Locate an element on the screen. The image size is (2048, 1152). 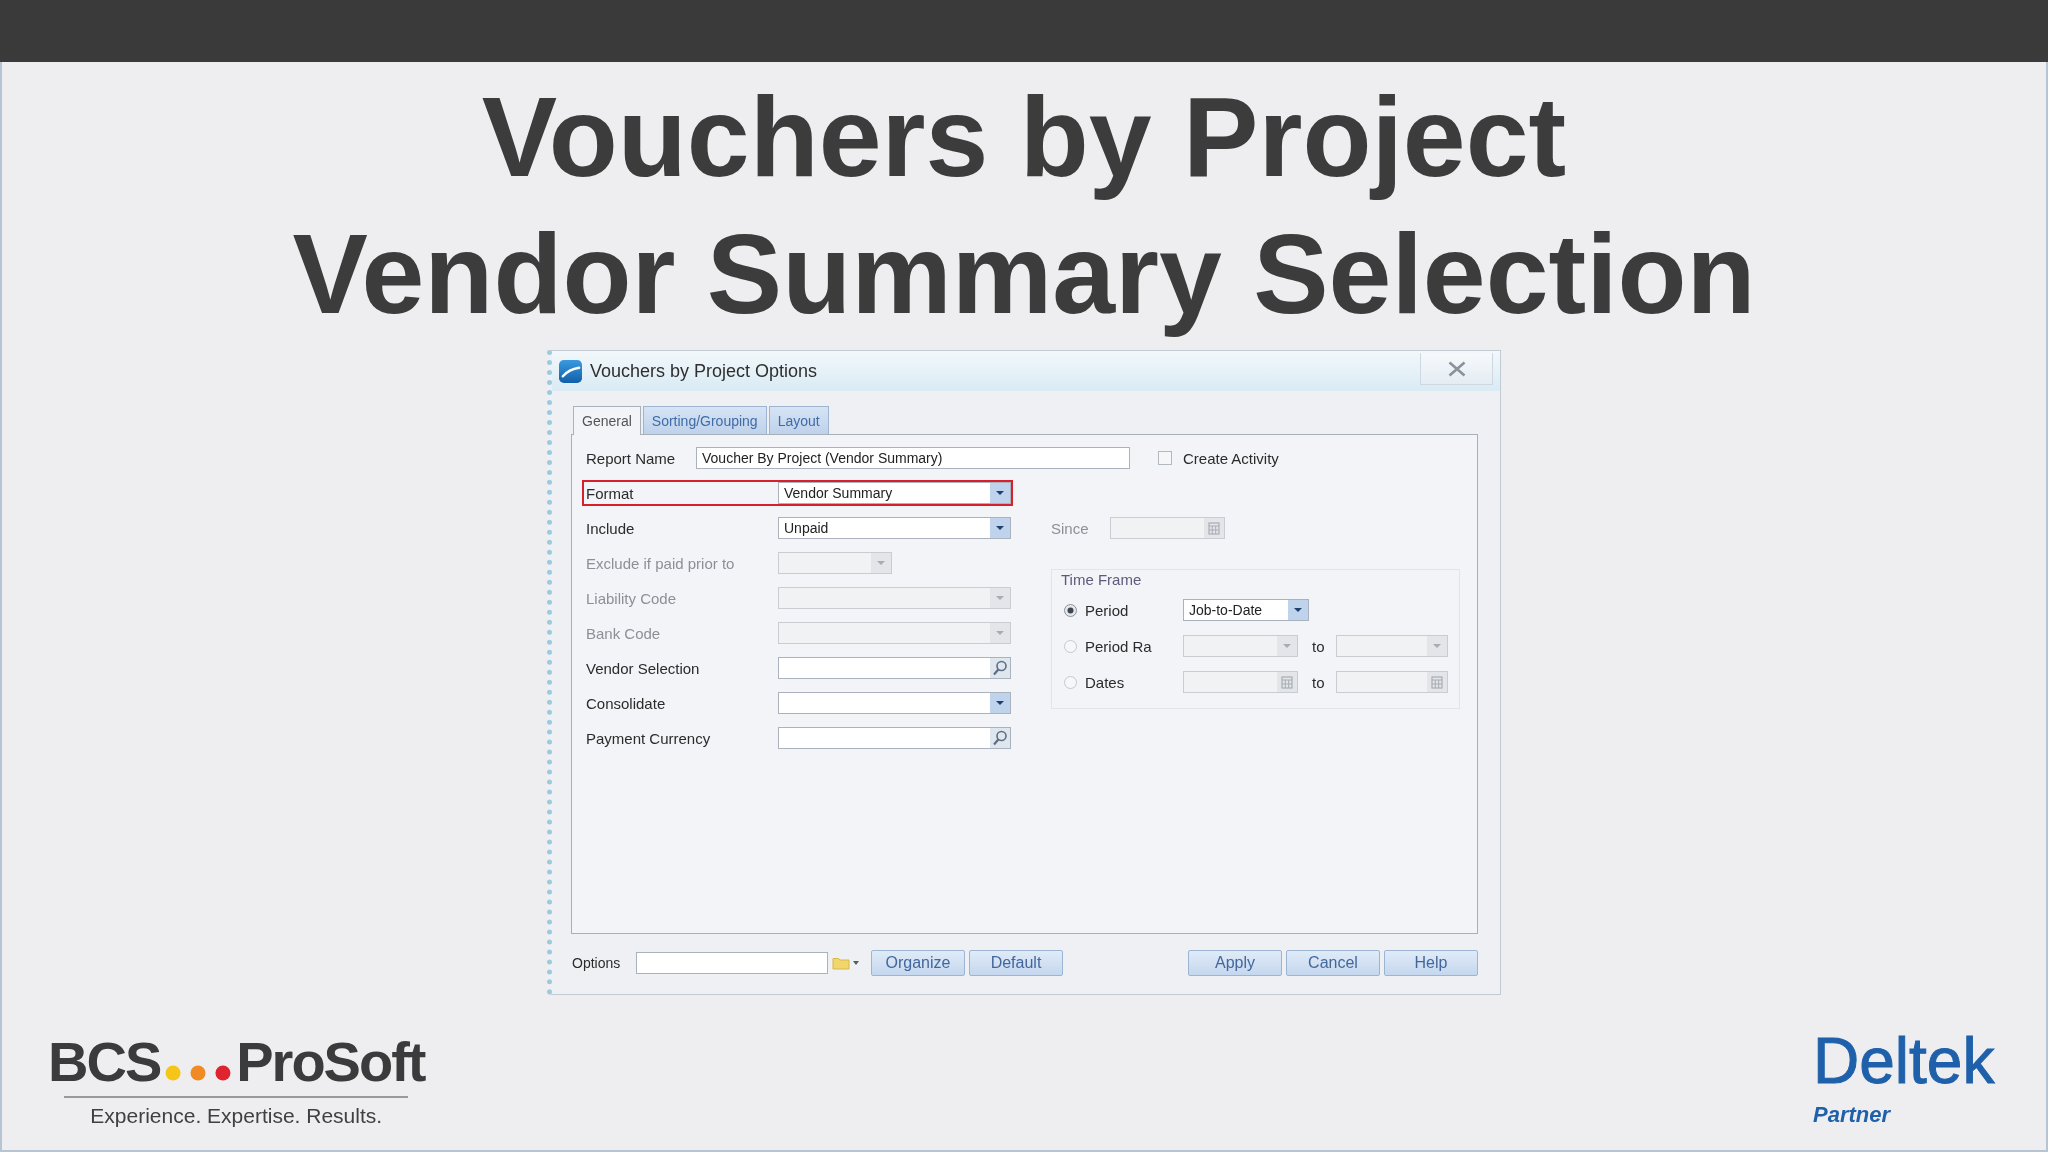
dialog-button: Apply is located at coordinates (1235, 963).